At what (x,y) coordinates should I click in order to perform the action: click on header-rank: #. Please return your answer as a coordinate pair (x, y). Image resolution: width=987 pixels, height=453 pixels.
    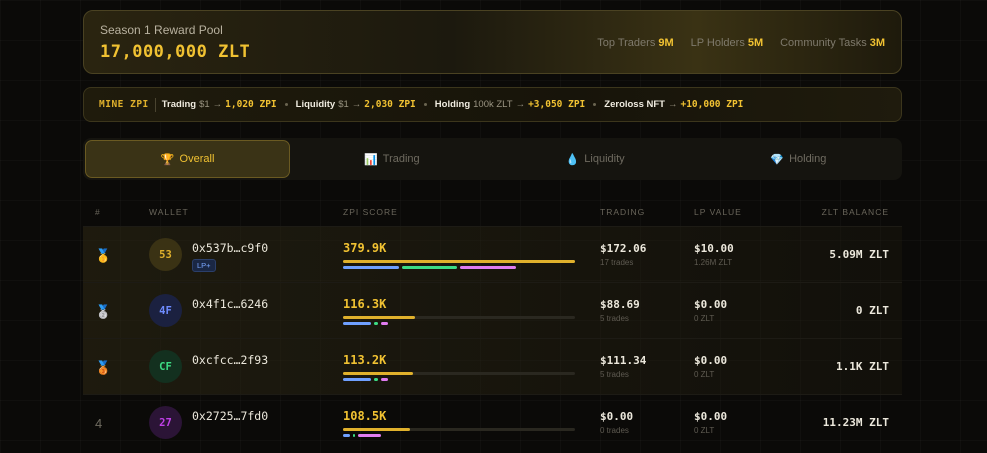
    Looking at the image, I should click on (98, 212).